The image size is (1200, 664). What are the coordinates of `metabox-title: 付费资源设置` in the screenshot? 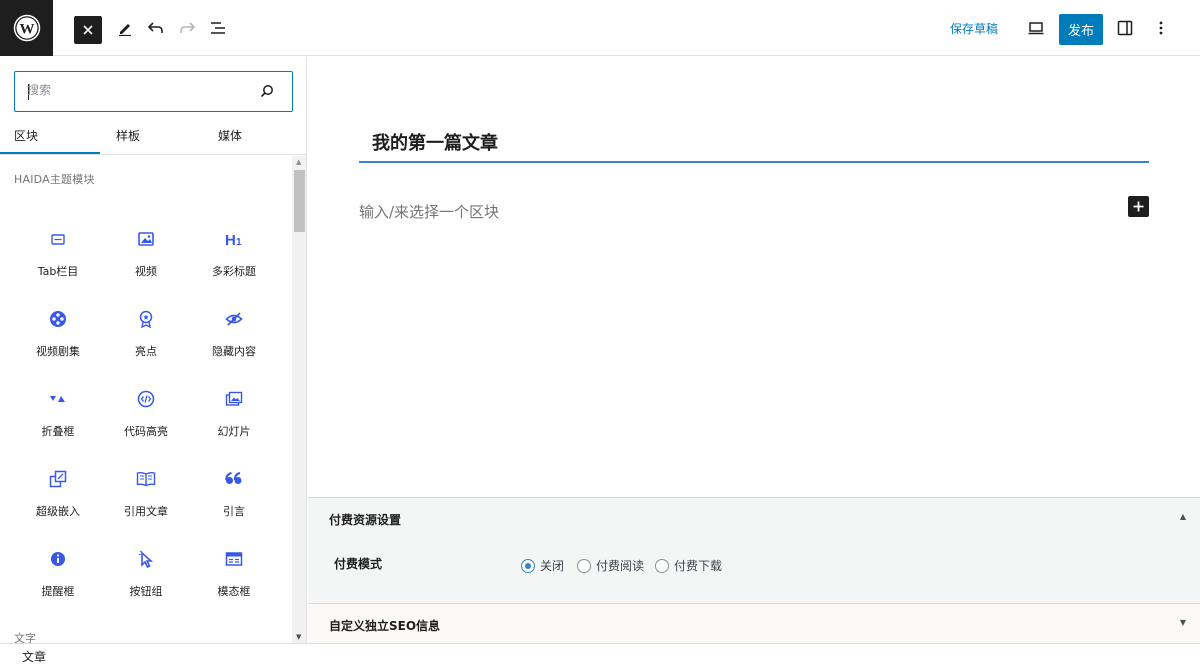 It's located at (365, 519).